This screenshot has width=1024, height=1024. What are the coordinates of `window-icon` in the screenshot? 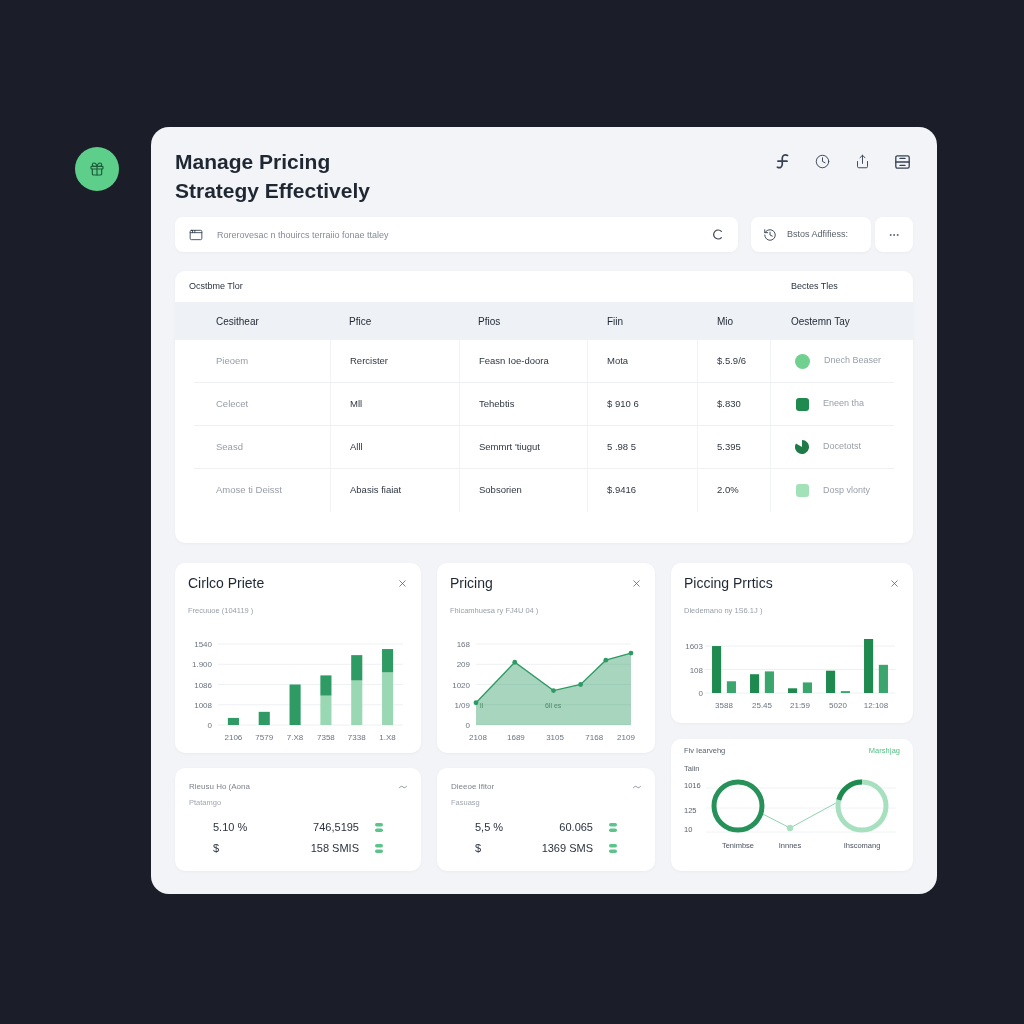 It's located at (196, 234).